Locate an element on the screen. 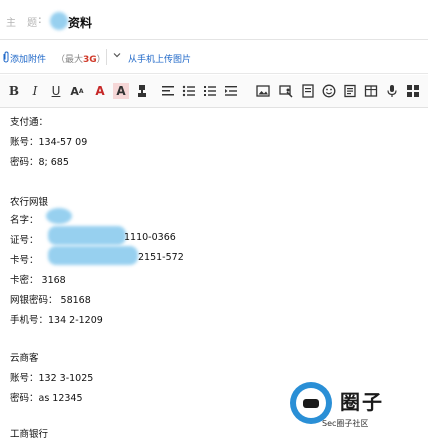 This screenshot has width=428, height=438. grid-icon is located at coordinates (413, 91).